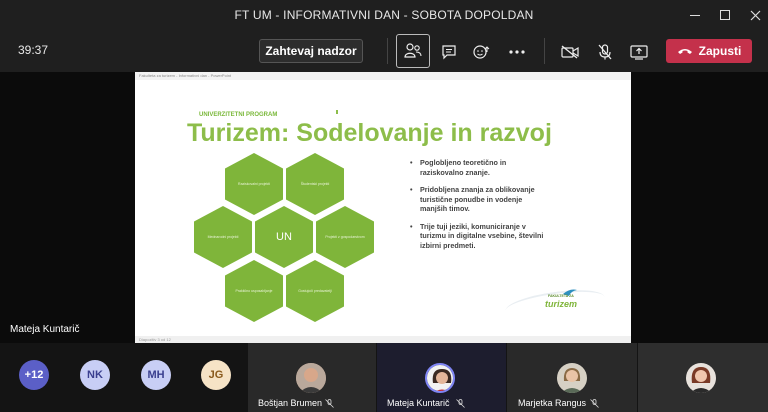 This screenshot has height=412, width=768. I want to click on hexagon-center: UN, so click(284, 237).